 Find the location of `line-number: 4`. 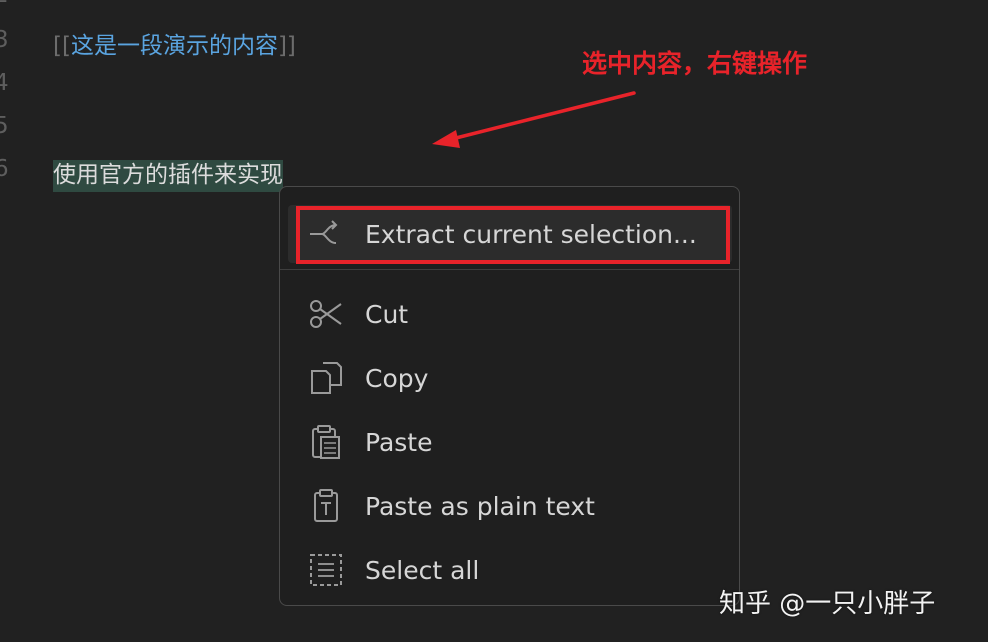

line-number: 4 is located at coordinates (4, 83).